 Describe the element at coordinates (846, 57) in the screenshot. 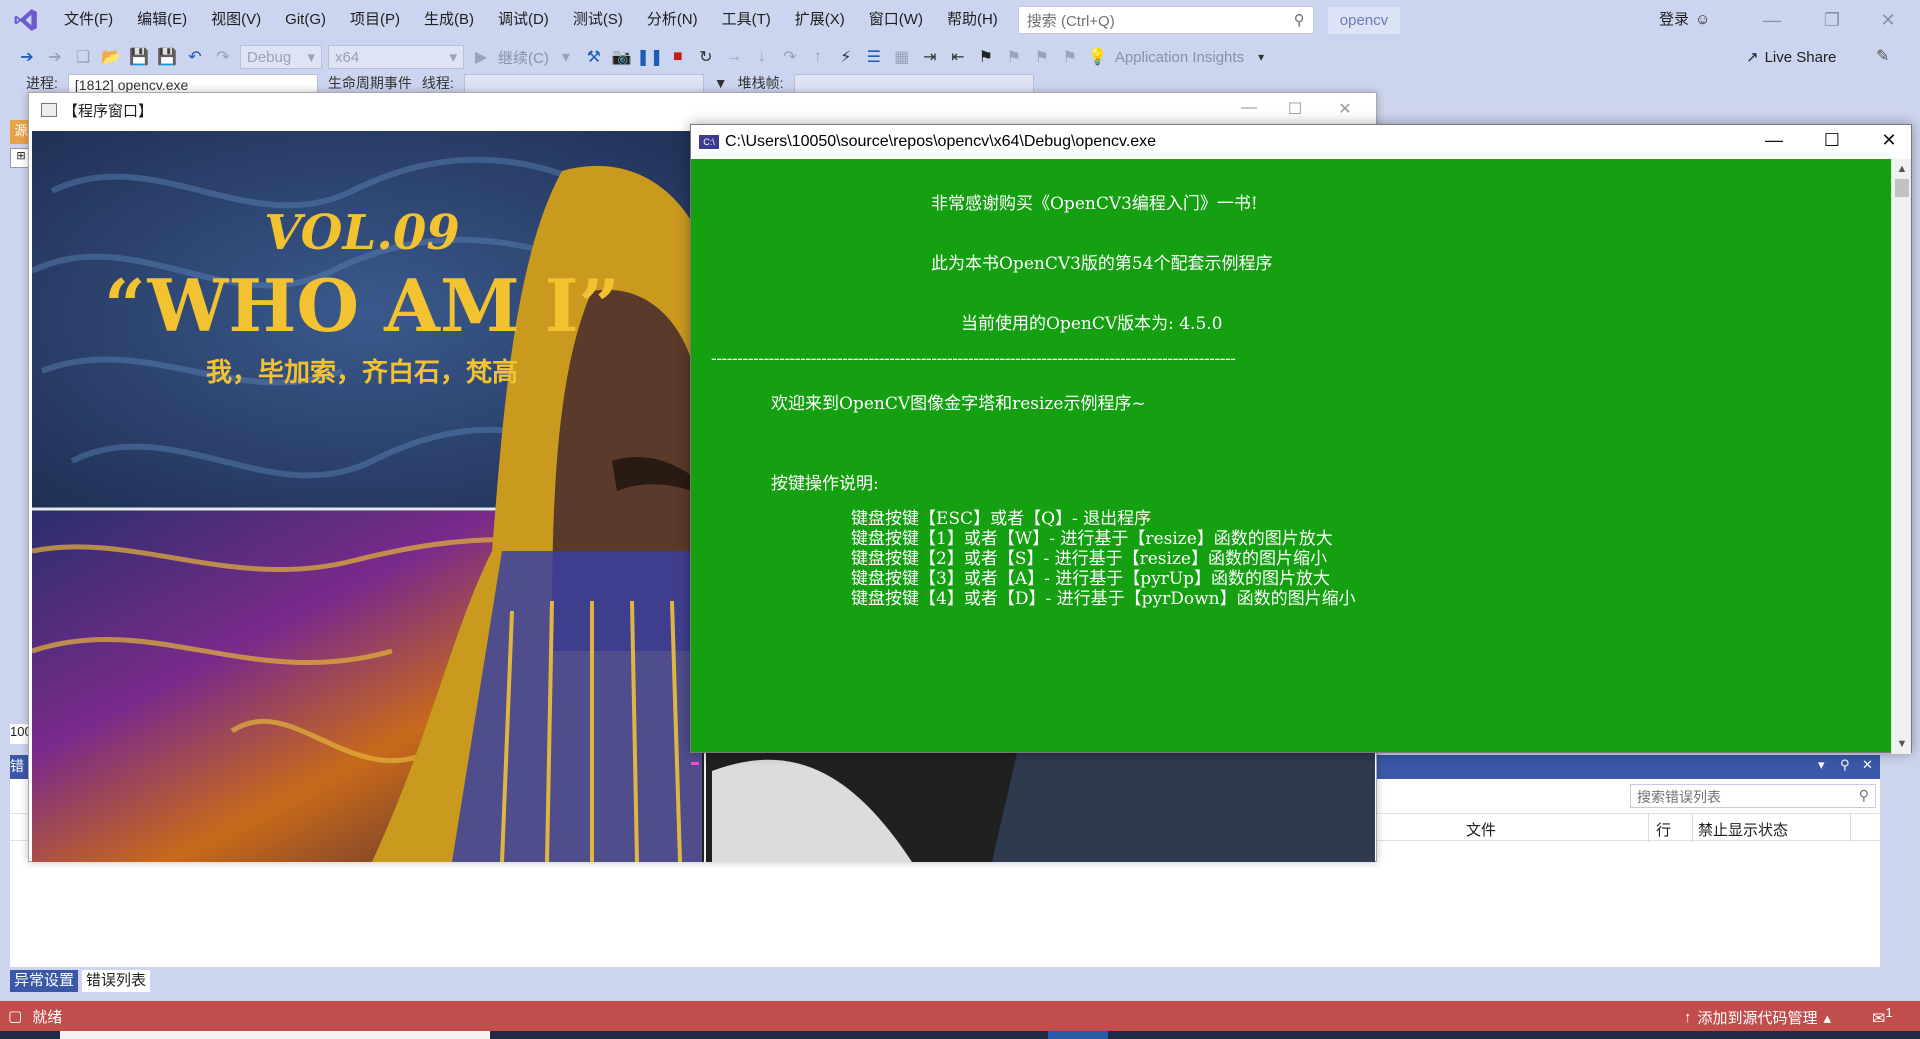

I see `hot-reload-icon: ⚡` at that location.